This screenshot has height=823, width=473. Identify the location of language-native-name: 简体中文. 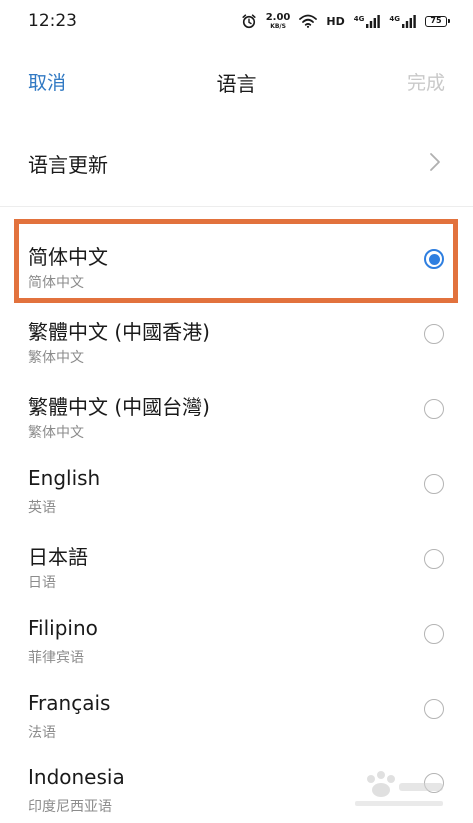
(56, 283).